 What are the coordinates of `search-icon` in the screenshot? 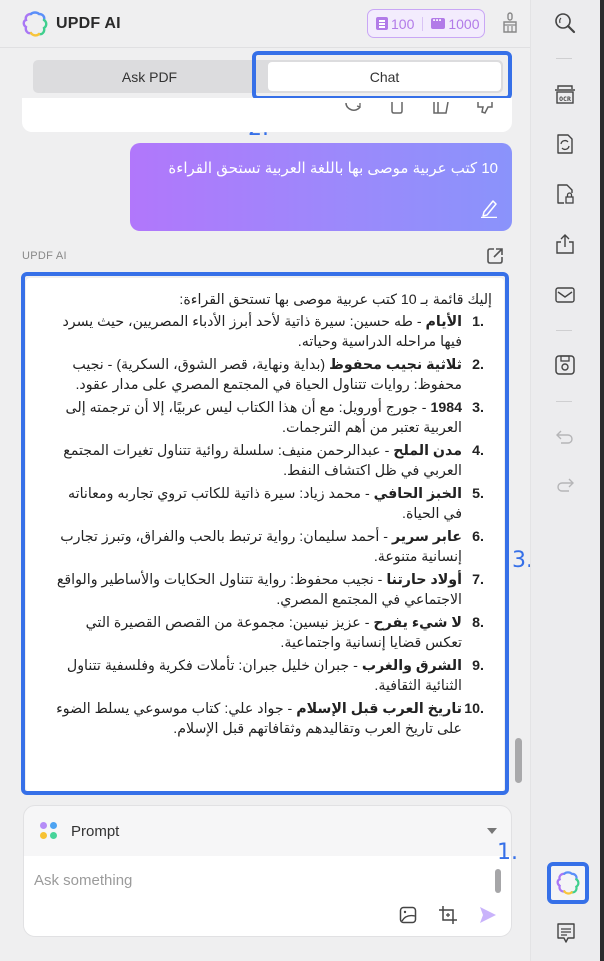 It's located at (565, 23).